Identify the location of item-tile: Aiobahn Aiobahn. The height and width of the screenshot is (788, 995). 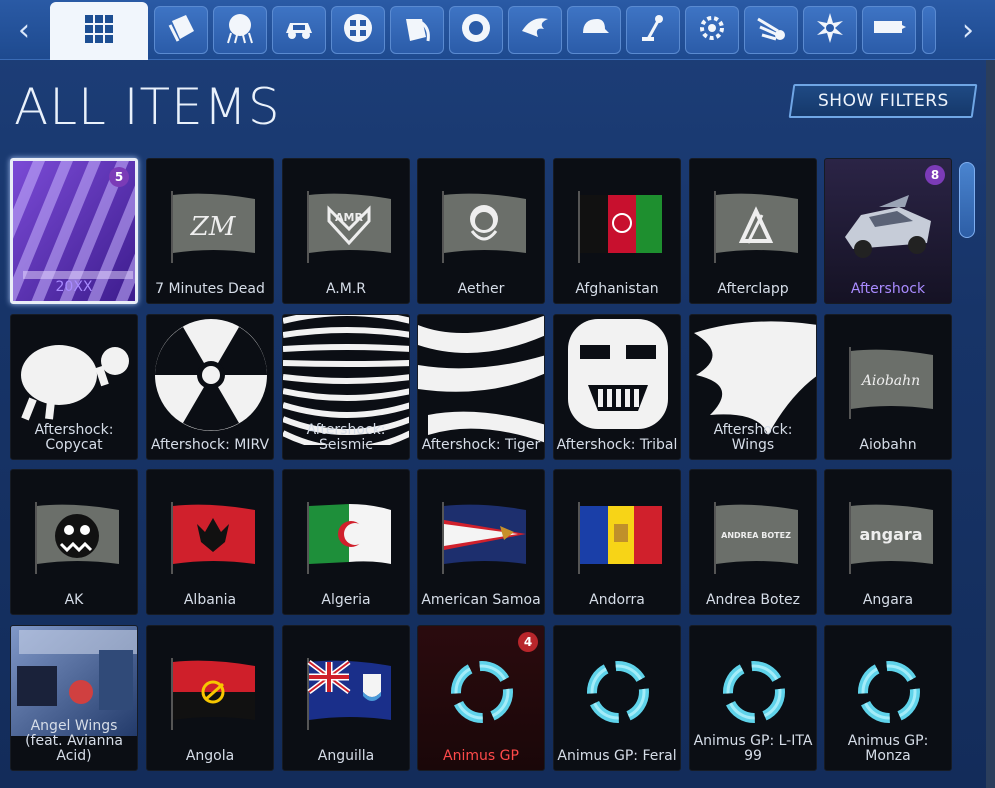
(888, 387).